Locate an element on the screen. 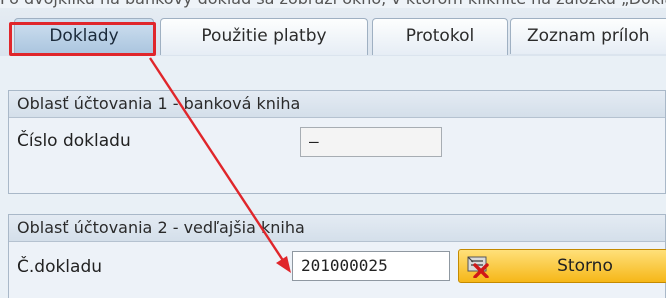  tab-highlight-box is located at coordinates (82, 39).